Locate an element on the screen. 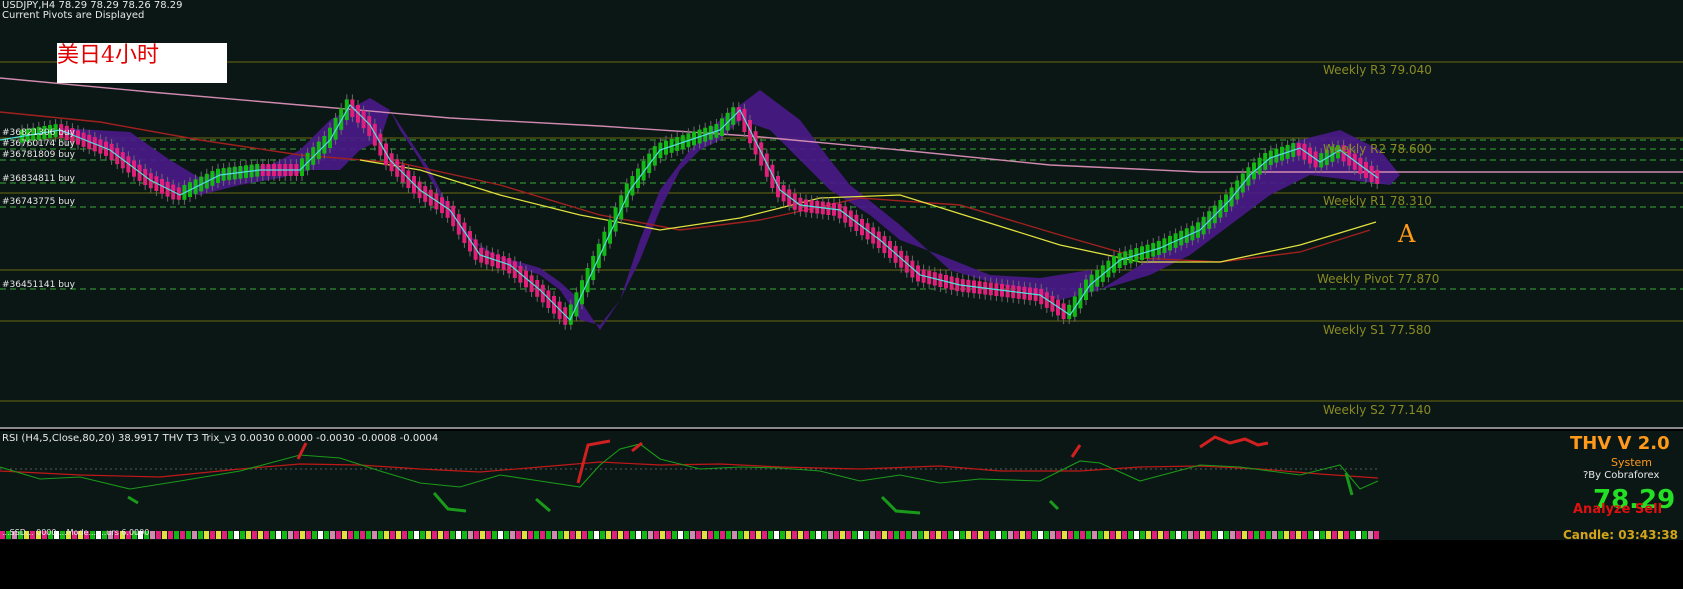 This screenshot has width=1683, height=589. trix-red-seg is located at coordinates (302, 451).